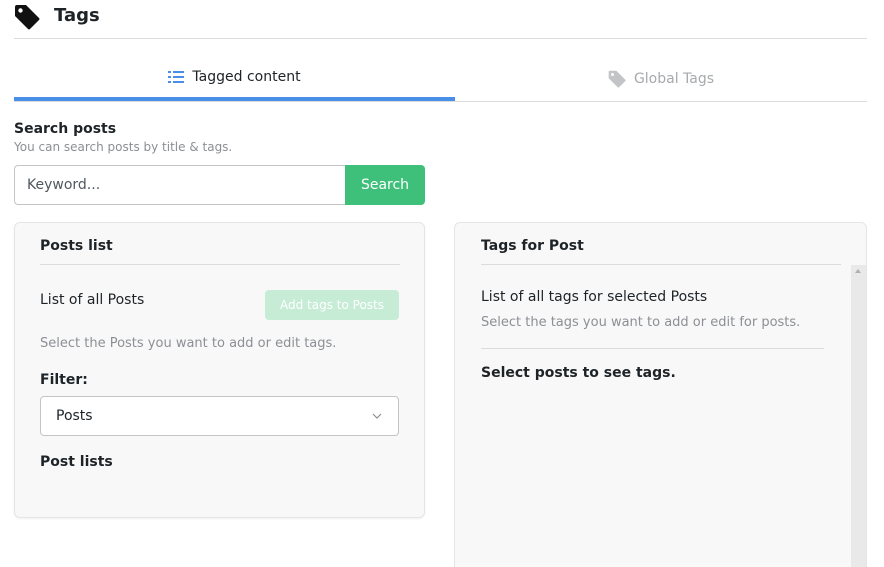 This screenshot has width=884, height=567. I want to click on posts-panel-title: Posts list, so click(76, 246).